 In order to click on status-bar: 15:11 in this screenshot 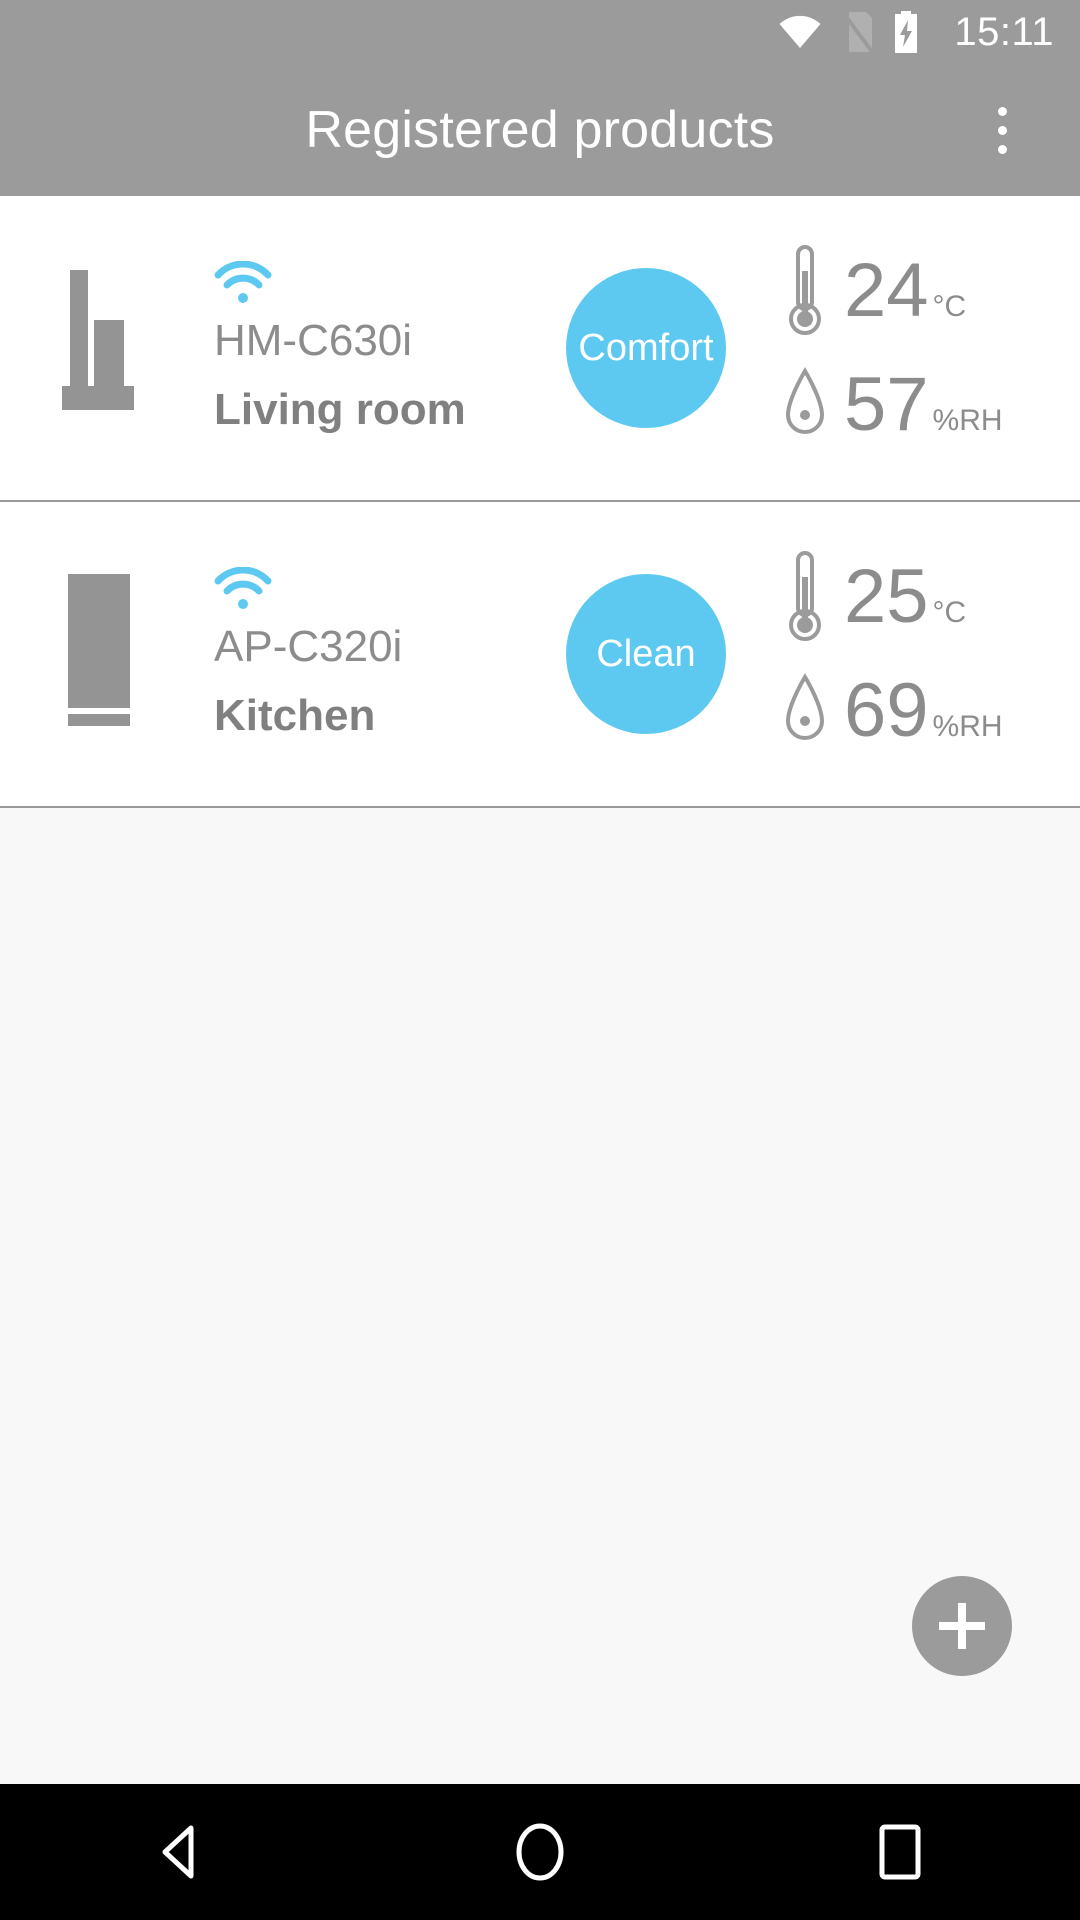, I will do `click(540, 32)`.